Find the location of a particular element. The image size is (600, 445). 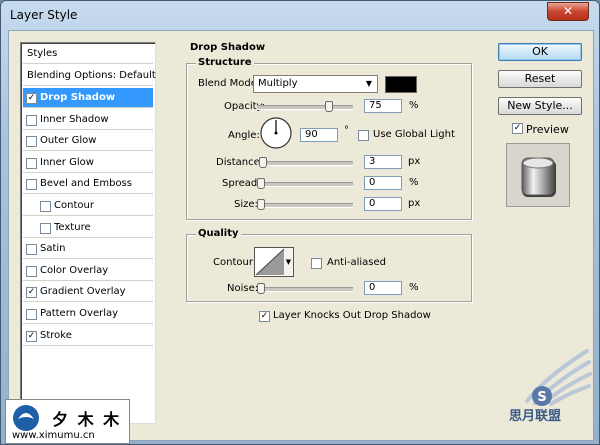

style-item-pattern-overlay: Pattern Overlay is located at coordinates (88, 314).